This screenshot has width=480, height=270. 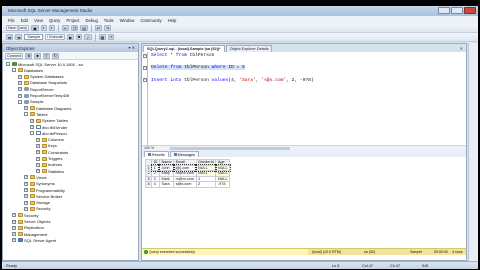 I want to click on parse-icon: ✓, so click(x=88, y=37).